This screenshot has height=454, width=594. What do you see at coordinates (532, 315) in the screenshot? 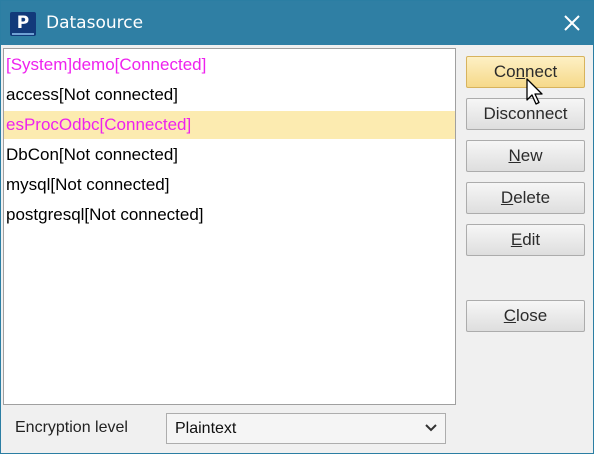
I see `close-label-post: lose` at bounding box center [532, 315].